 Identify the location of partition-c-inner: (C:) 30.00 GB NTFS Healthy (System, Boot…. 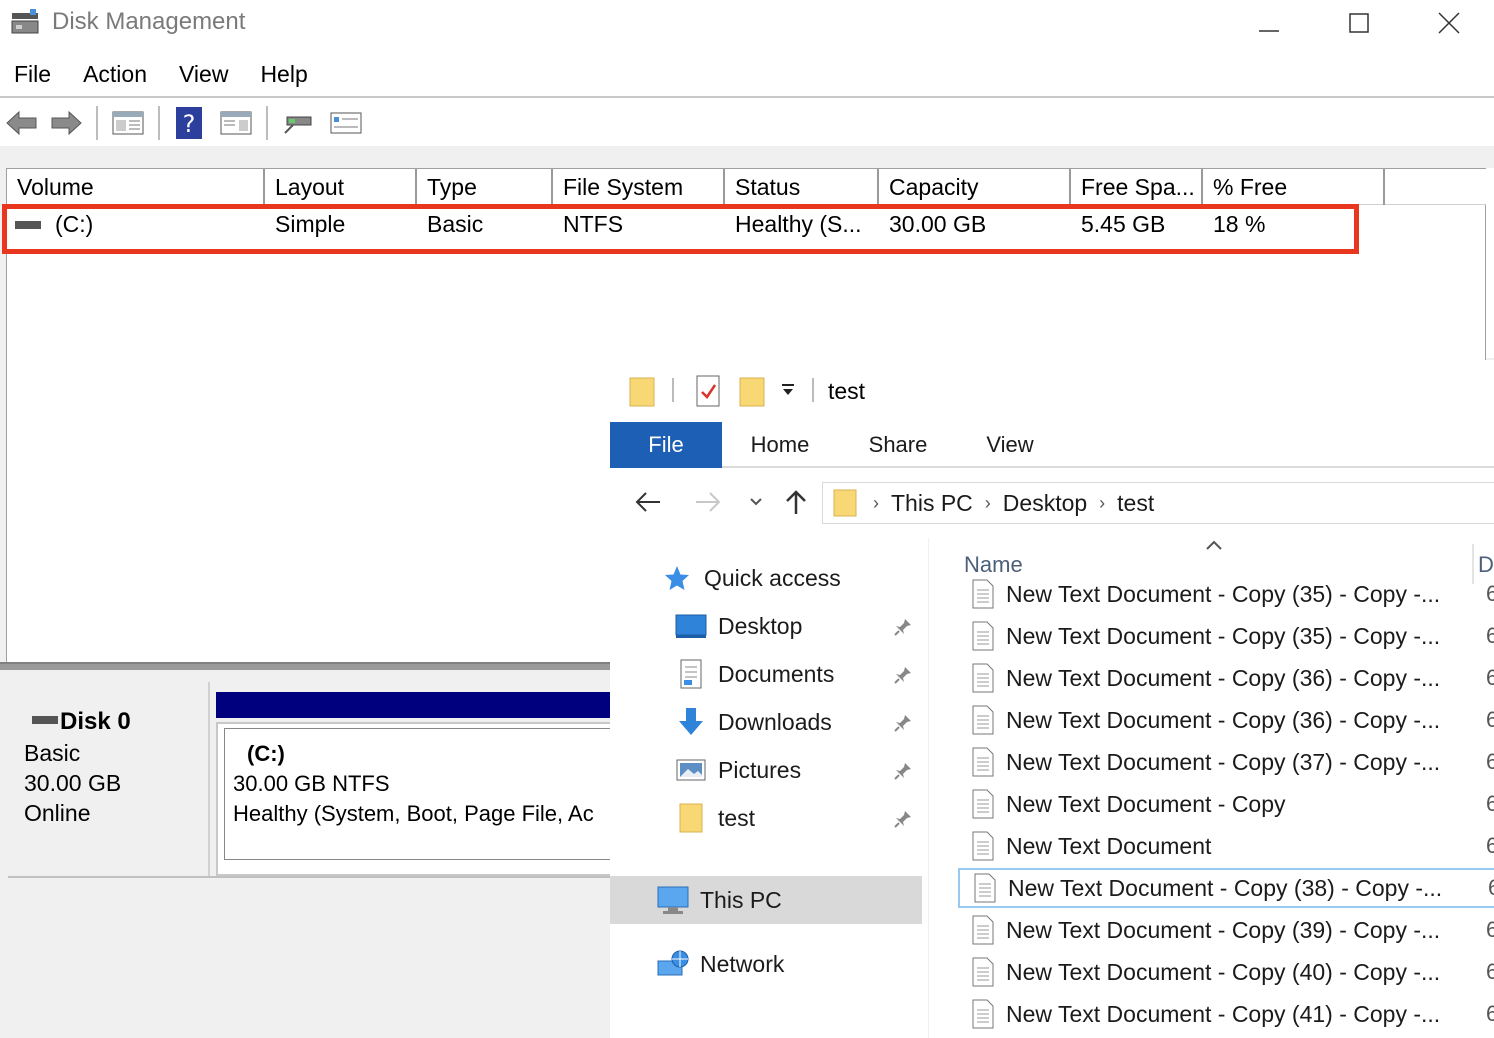
(417, 794).